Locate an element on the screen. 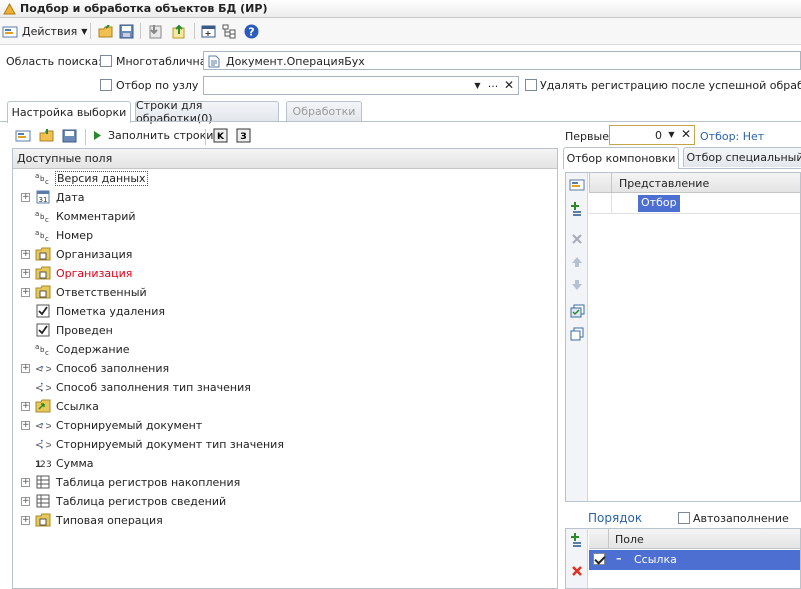 Image resolution: width=801 pixels, height=589 pixels. delete-filter-button is located at coordinates (577, 239).